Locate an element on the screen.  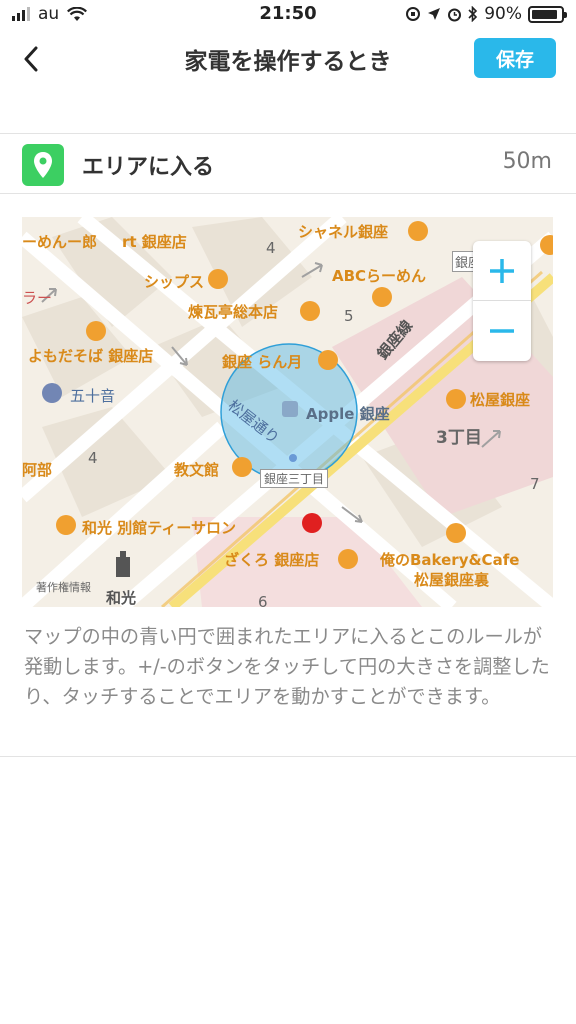
map-label: 7 is located at coordinates (535, 484).